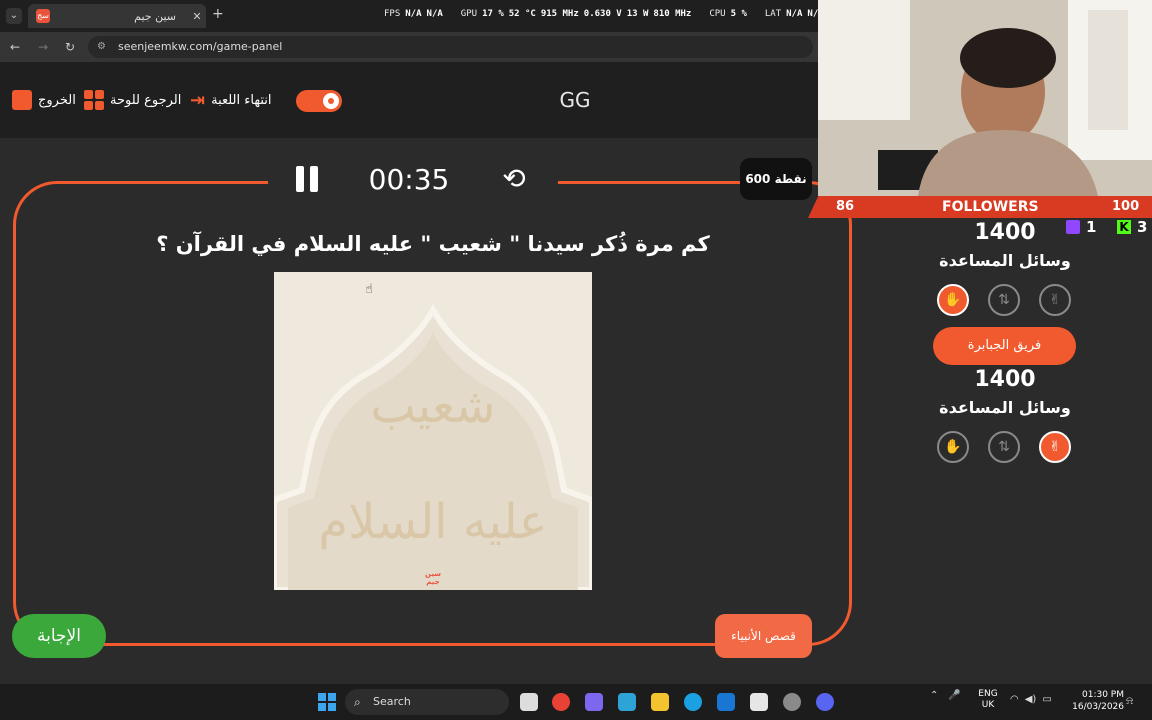 This screenshot has width=1152, height=720. What do you see at coordinates (1124, 227) in the screenshot?
I see `kick-icon: K` at bounding box center [1124, 227].